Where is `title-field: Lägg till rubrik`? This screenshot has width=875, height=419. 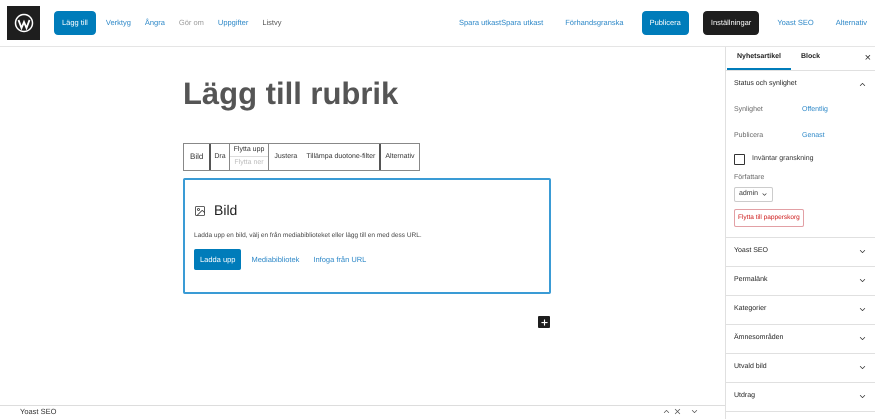
title-field: Lägg till rubrik is located at coordinates (454, 94).